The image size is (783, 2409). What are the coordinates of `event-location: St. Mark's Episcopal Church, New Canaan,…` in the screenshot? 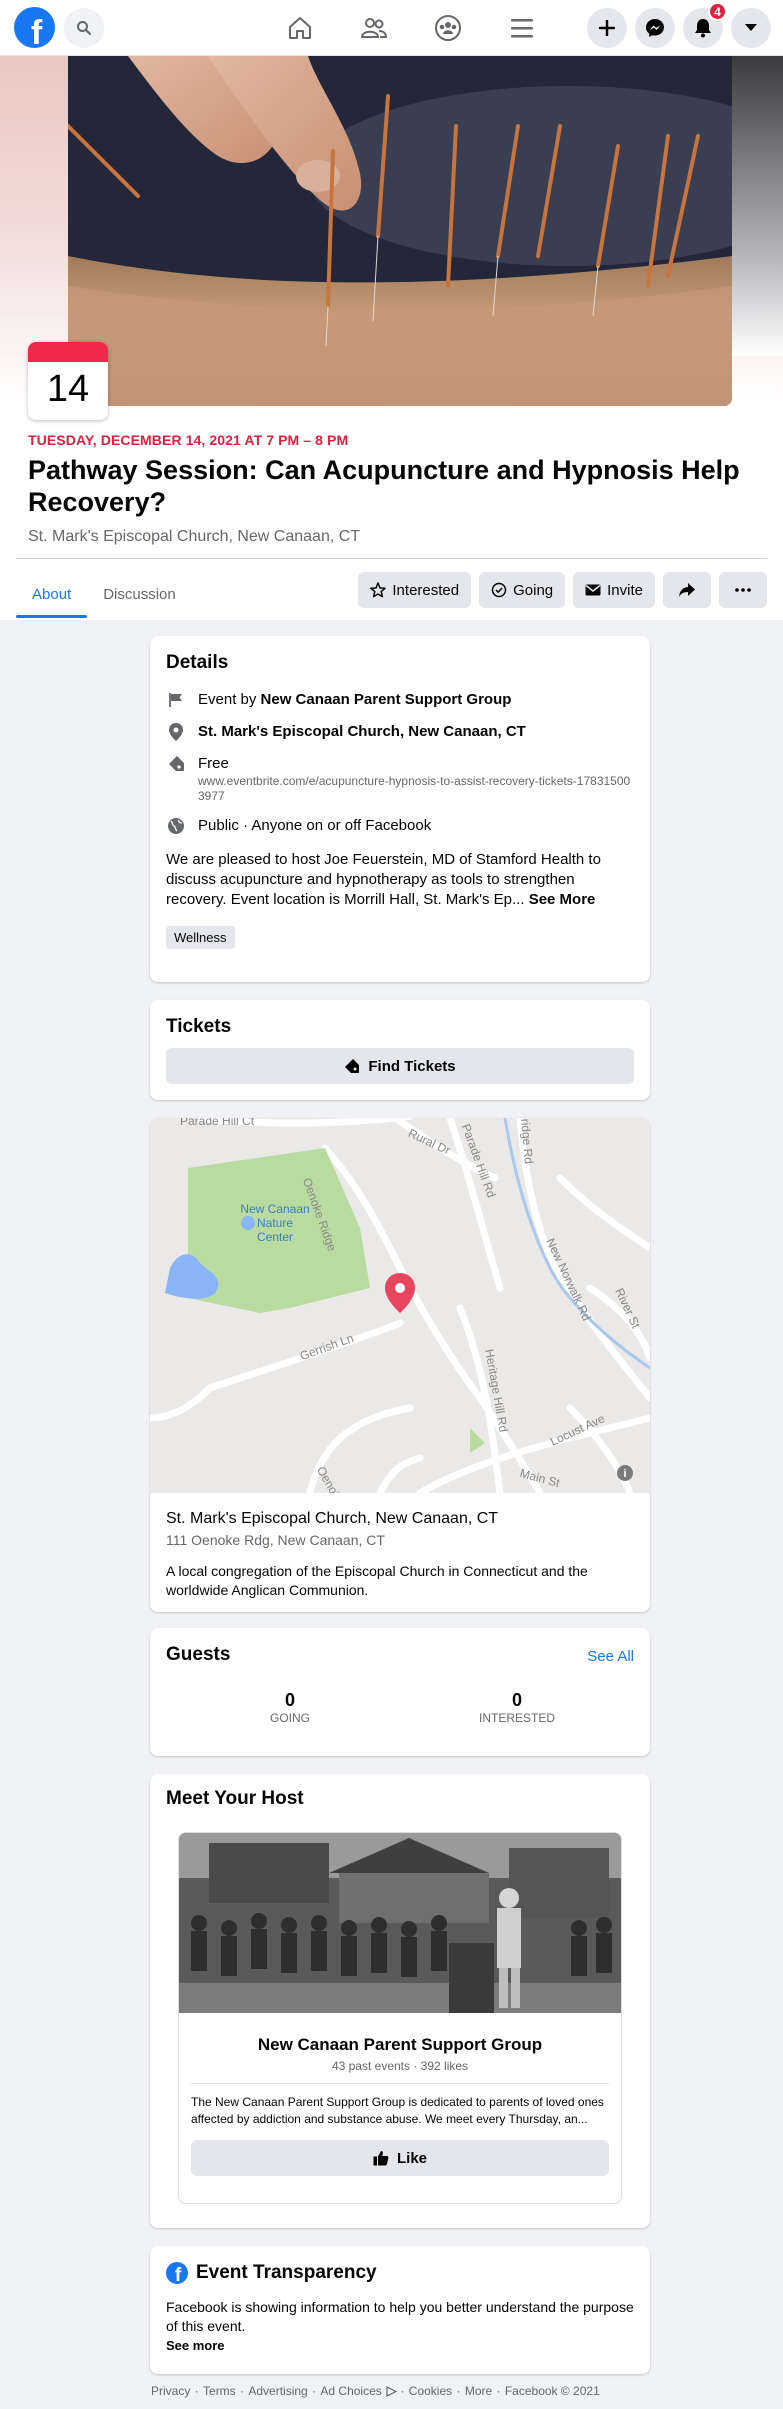 It's located at (194, 537).